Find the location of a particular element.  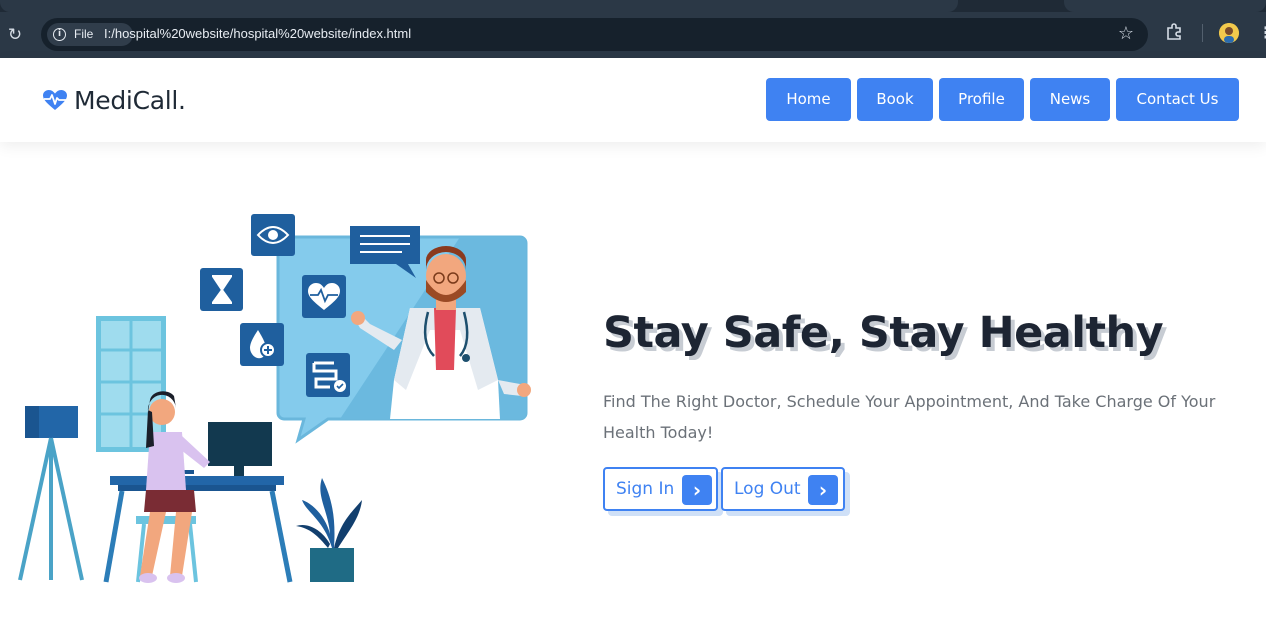

hero-title: Stay Safe, Stay Healthy is located at coordinates (883, 333).